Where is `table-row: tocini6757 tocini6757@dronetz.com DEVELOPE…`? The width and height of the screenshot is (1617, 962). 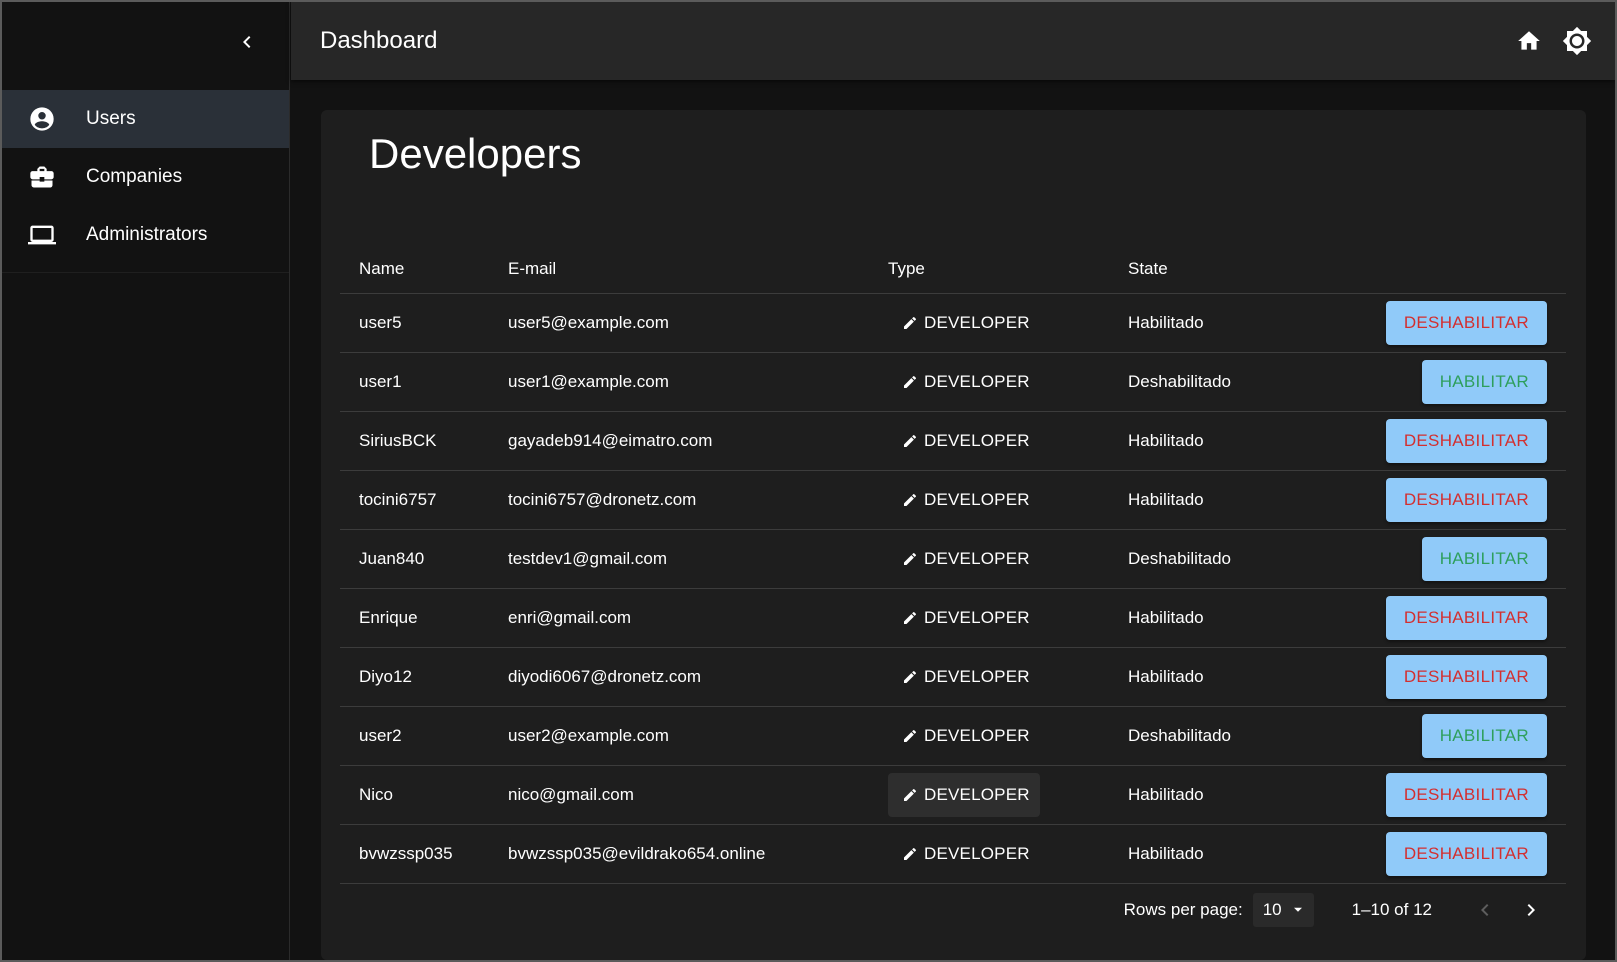 table-row: tocini6757 tocini6757@dronetz.com DEVELOPE… is located at coordinates (953, 500).